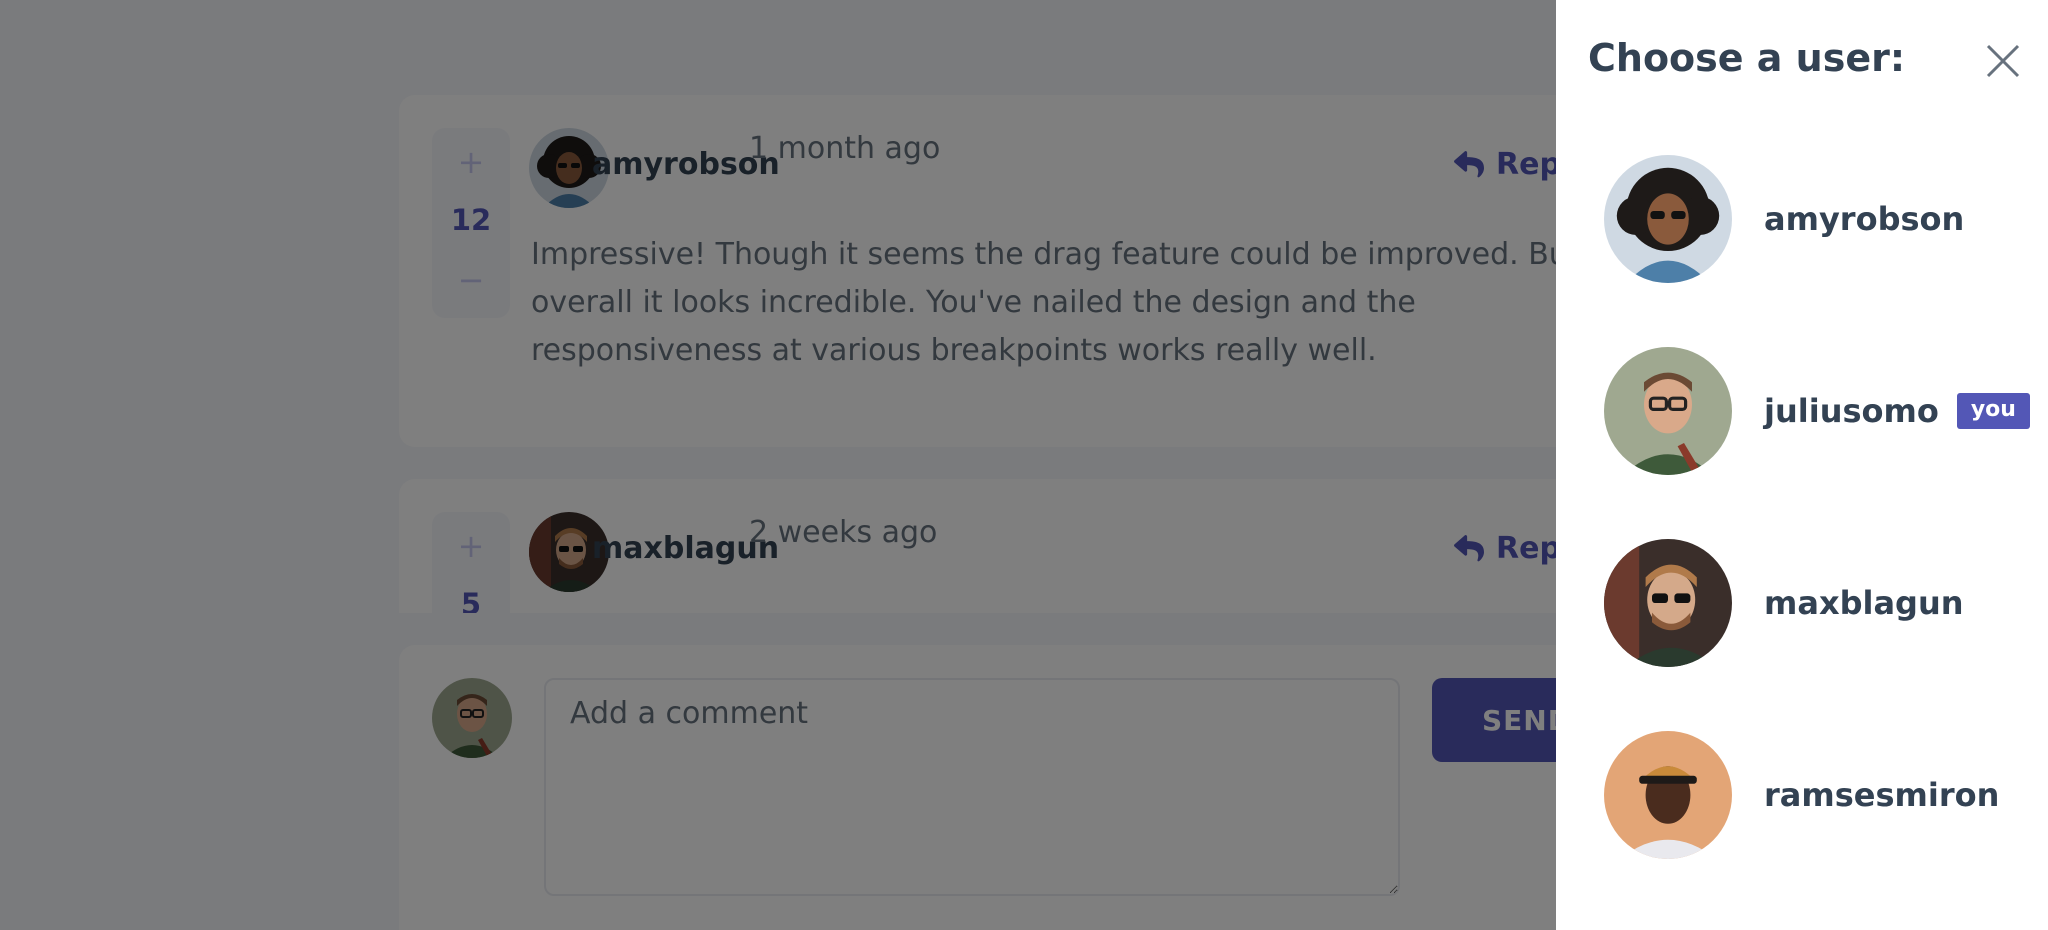  What do you see at coordinates (1864, 219) in the screenshot?
I see `user-name: amyrobson` at bounding box center [1864, 219].